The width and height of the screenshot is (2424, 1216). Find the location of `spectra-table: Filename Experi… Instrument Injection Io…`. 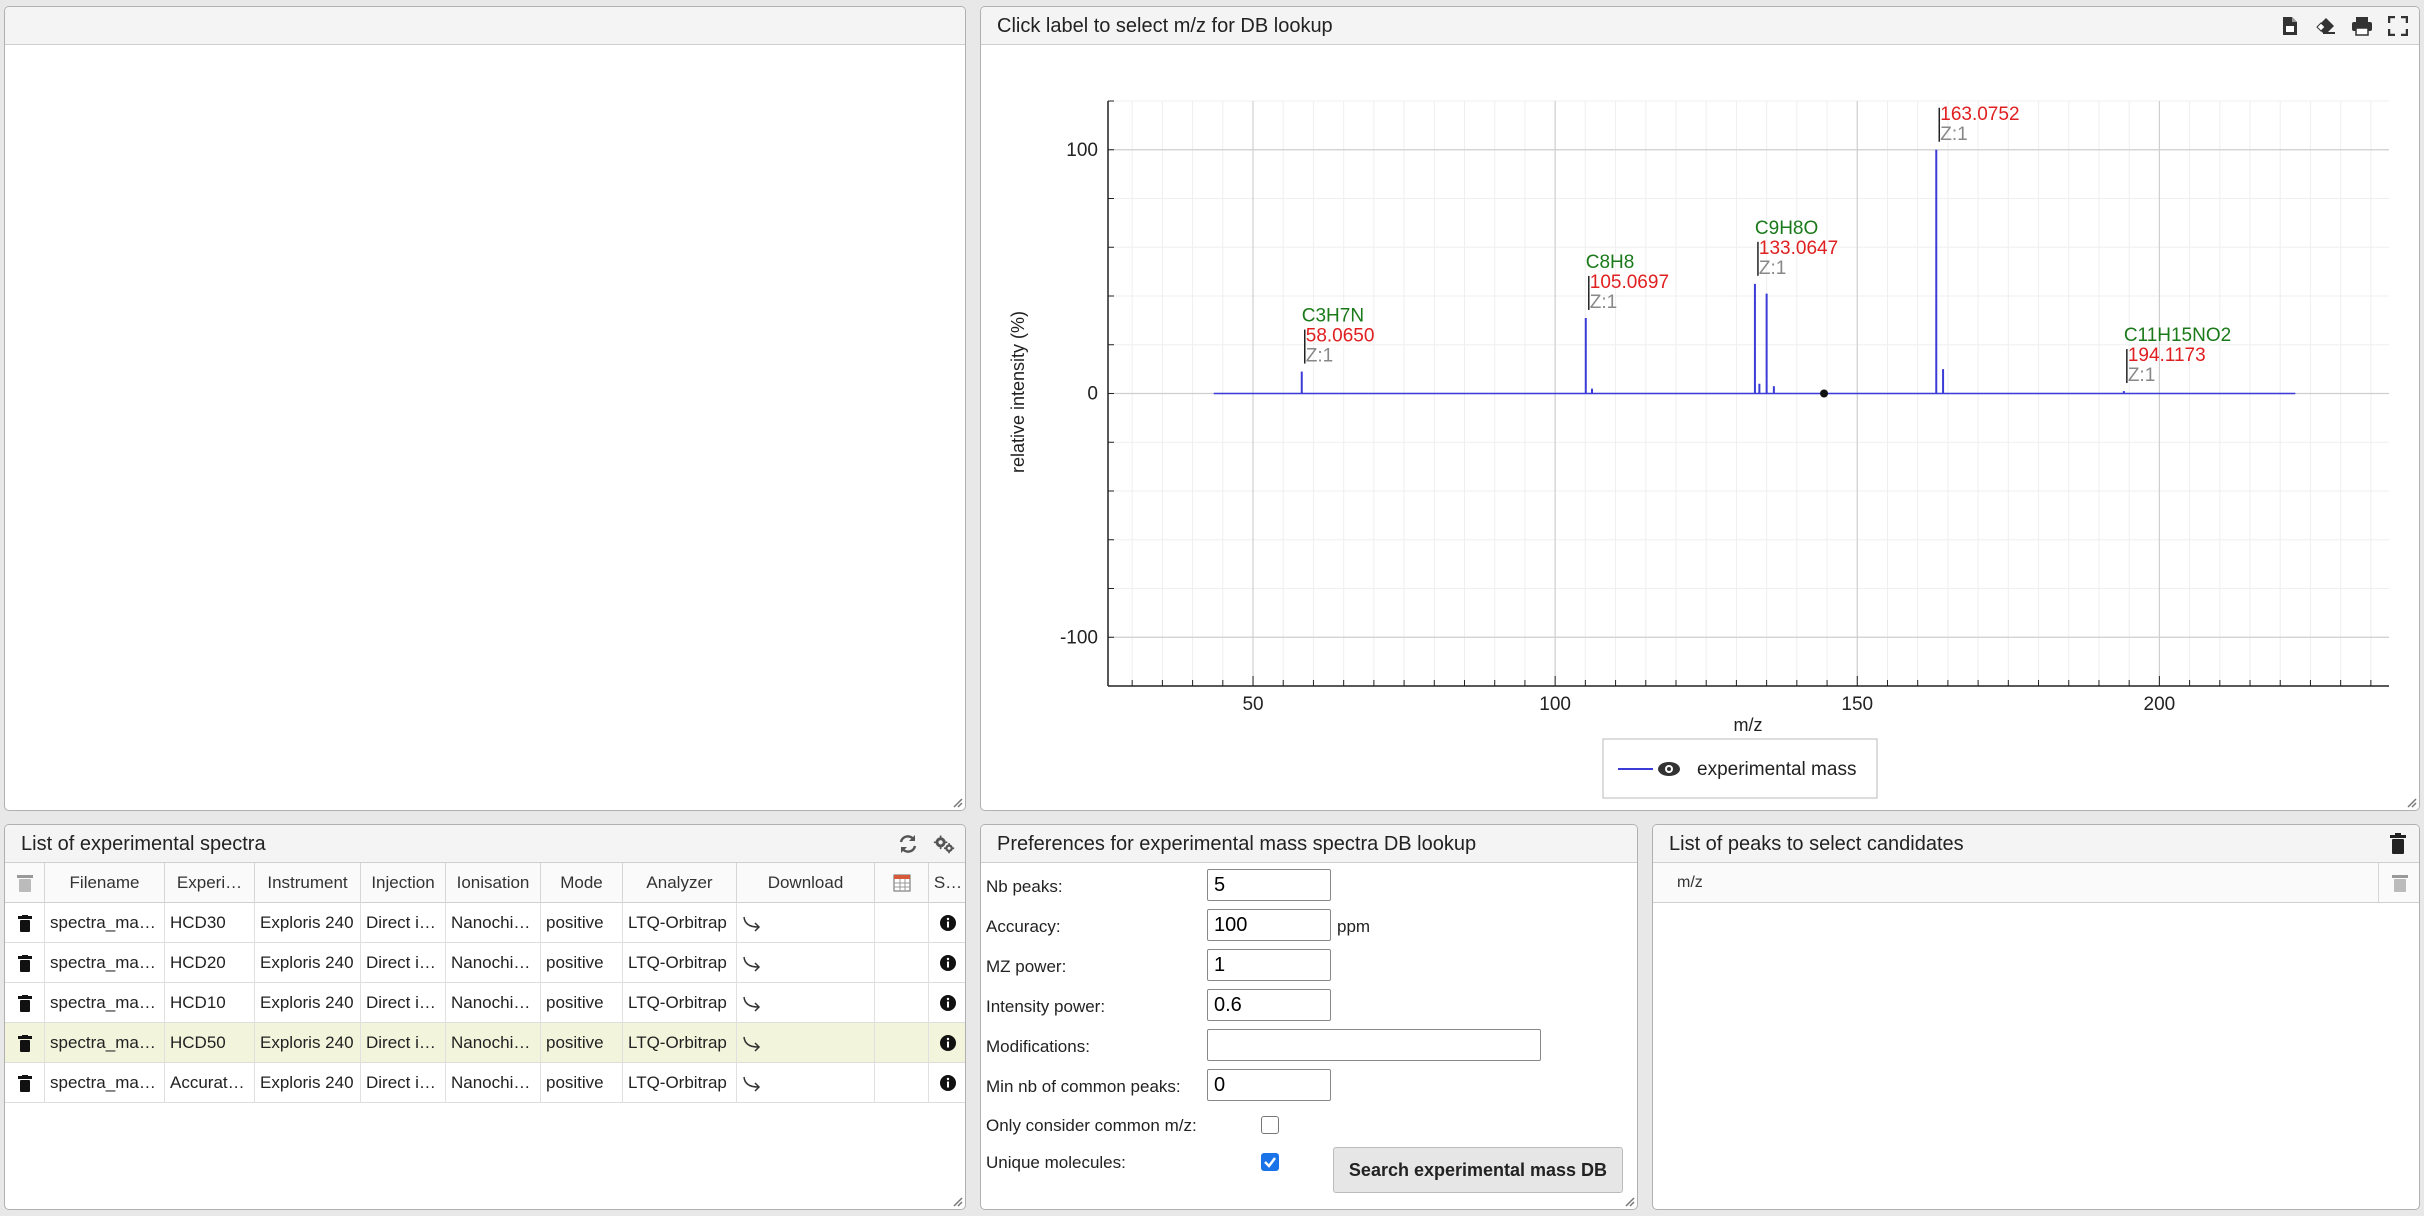

spectra-table: Filename Experi… Instrument Injection Io… is located at coordinates (485, 1036).